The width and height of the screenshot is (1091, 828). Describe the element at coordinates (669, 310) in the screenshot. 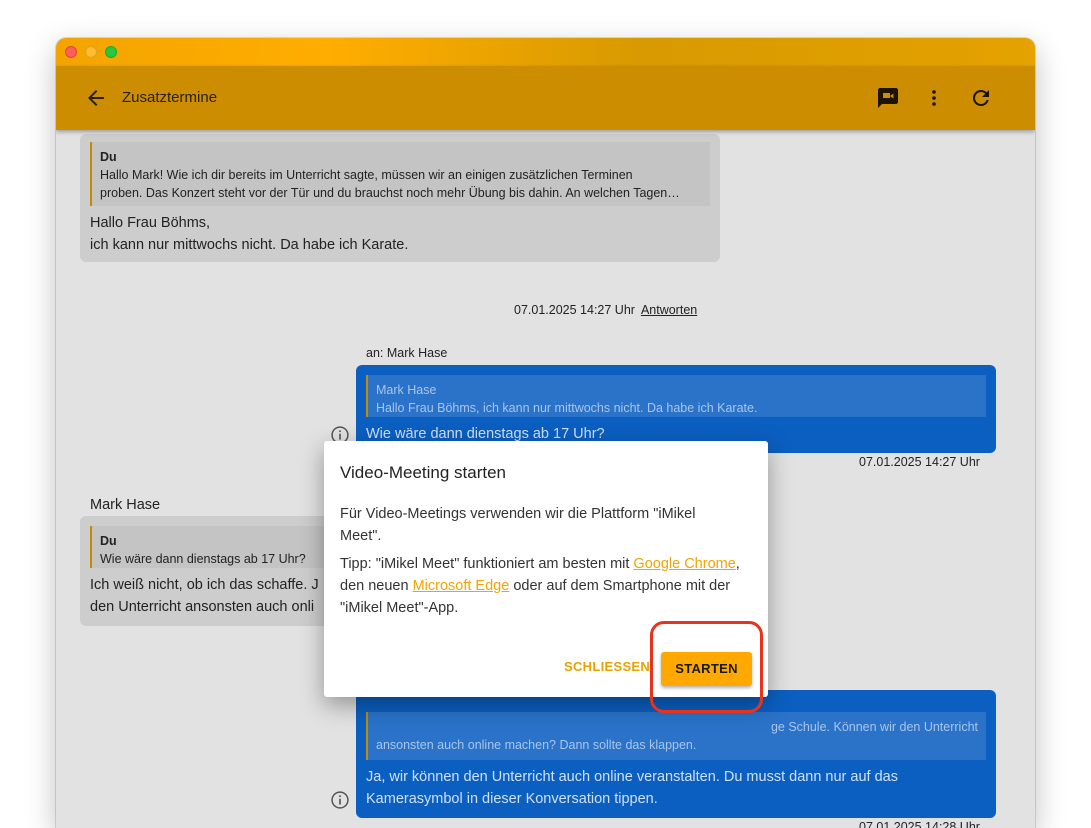

I see `reply-link: Antworten` at that location.